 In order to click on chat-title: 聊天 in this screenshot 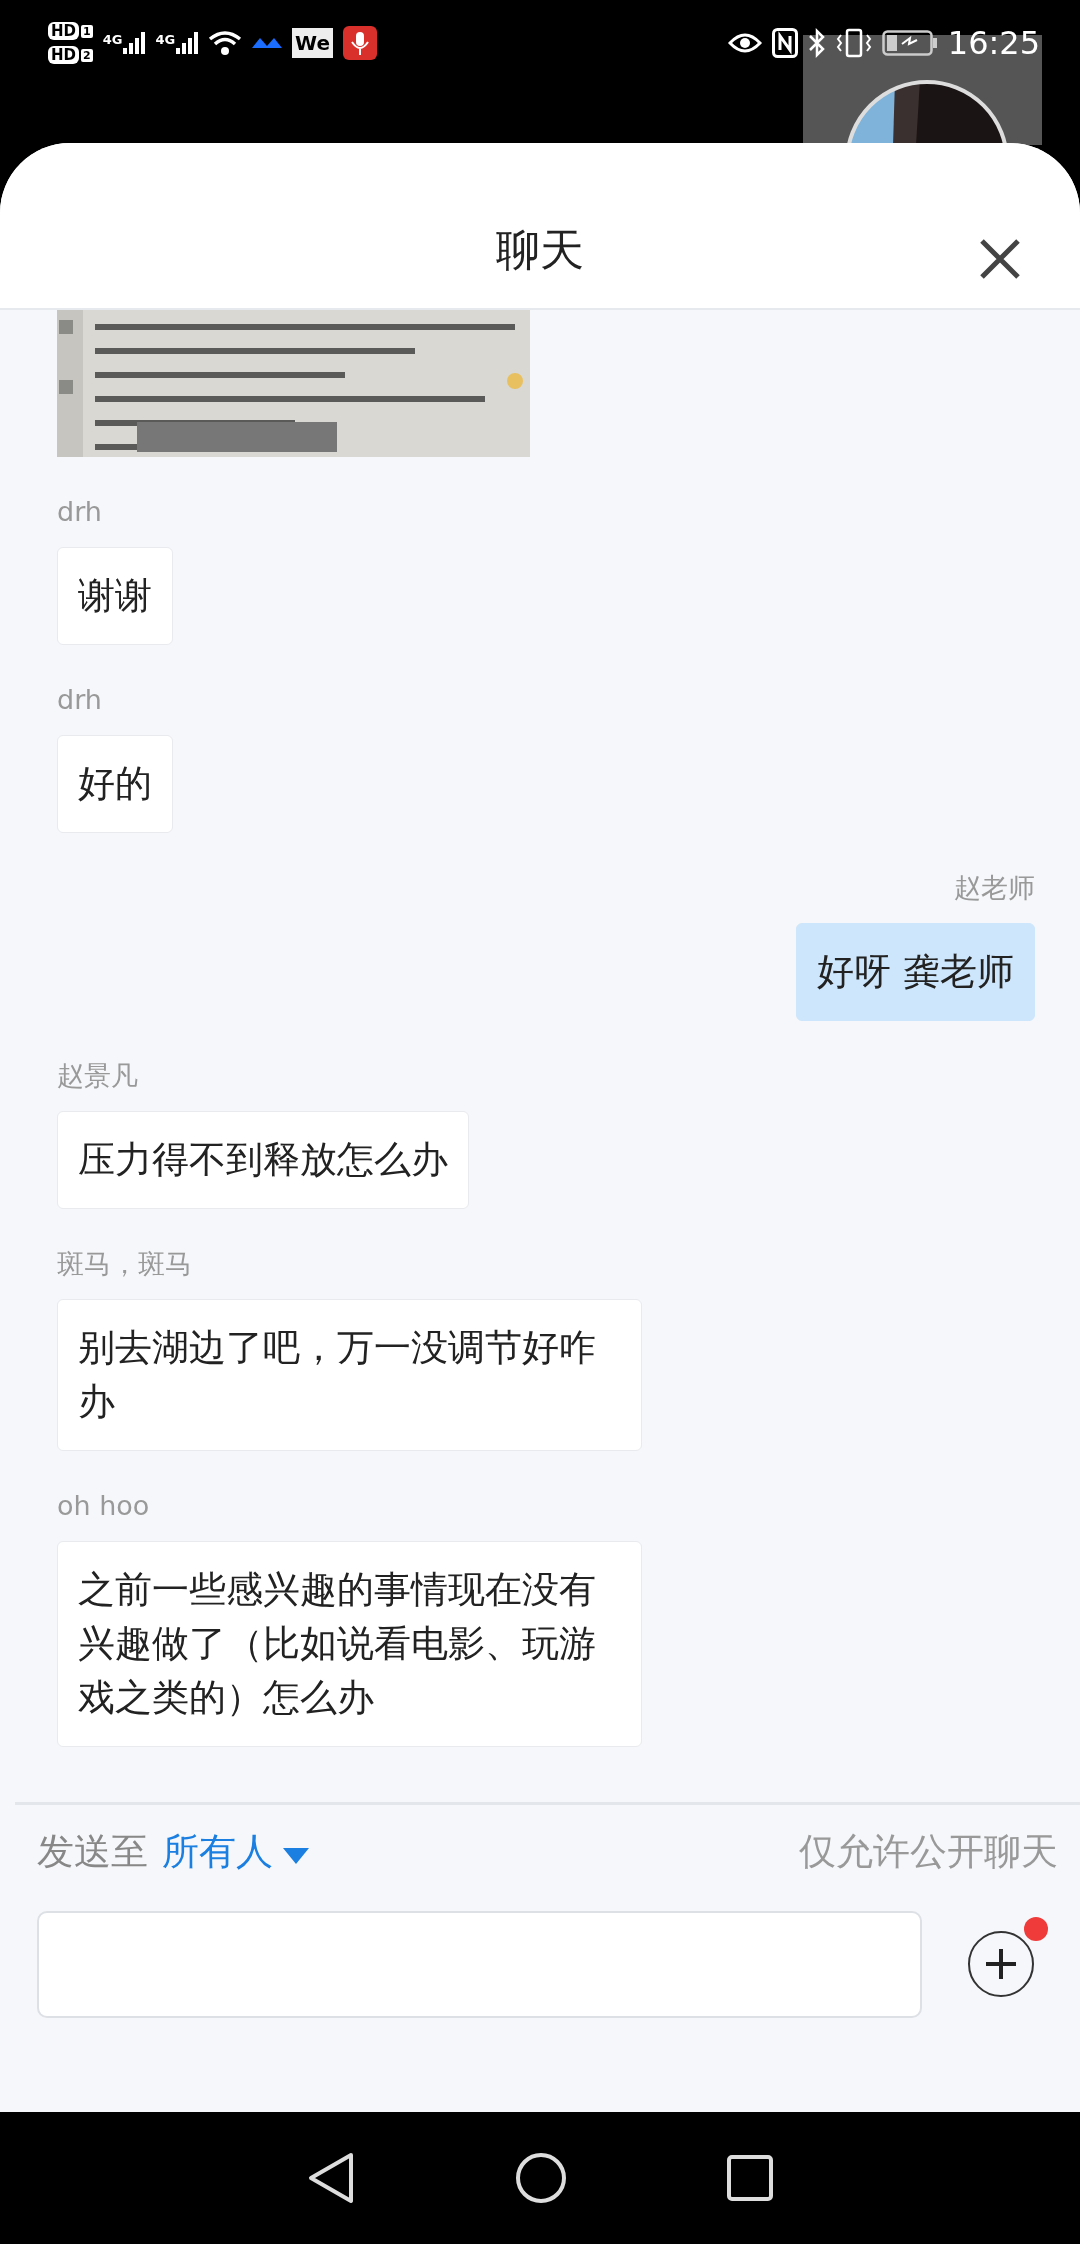, I will do `click(540, 250)`.